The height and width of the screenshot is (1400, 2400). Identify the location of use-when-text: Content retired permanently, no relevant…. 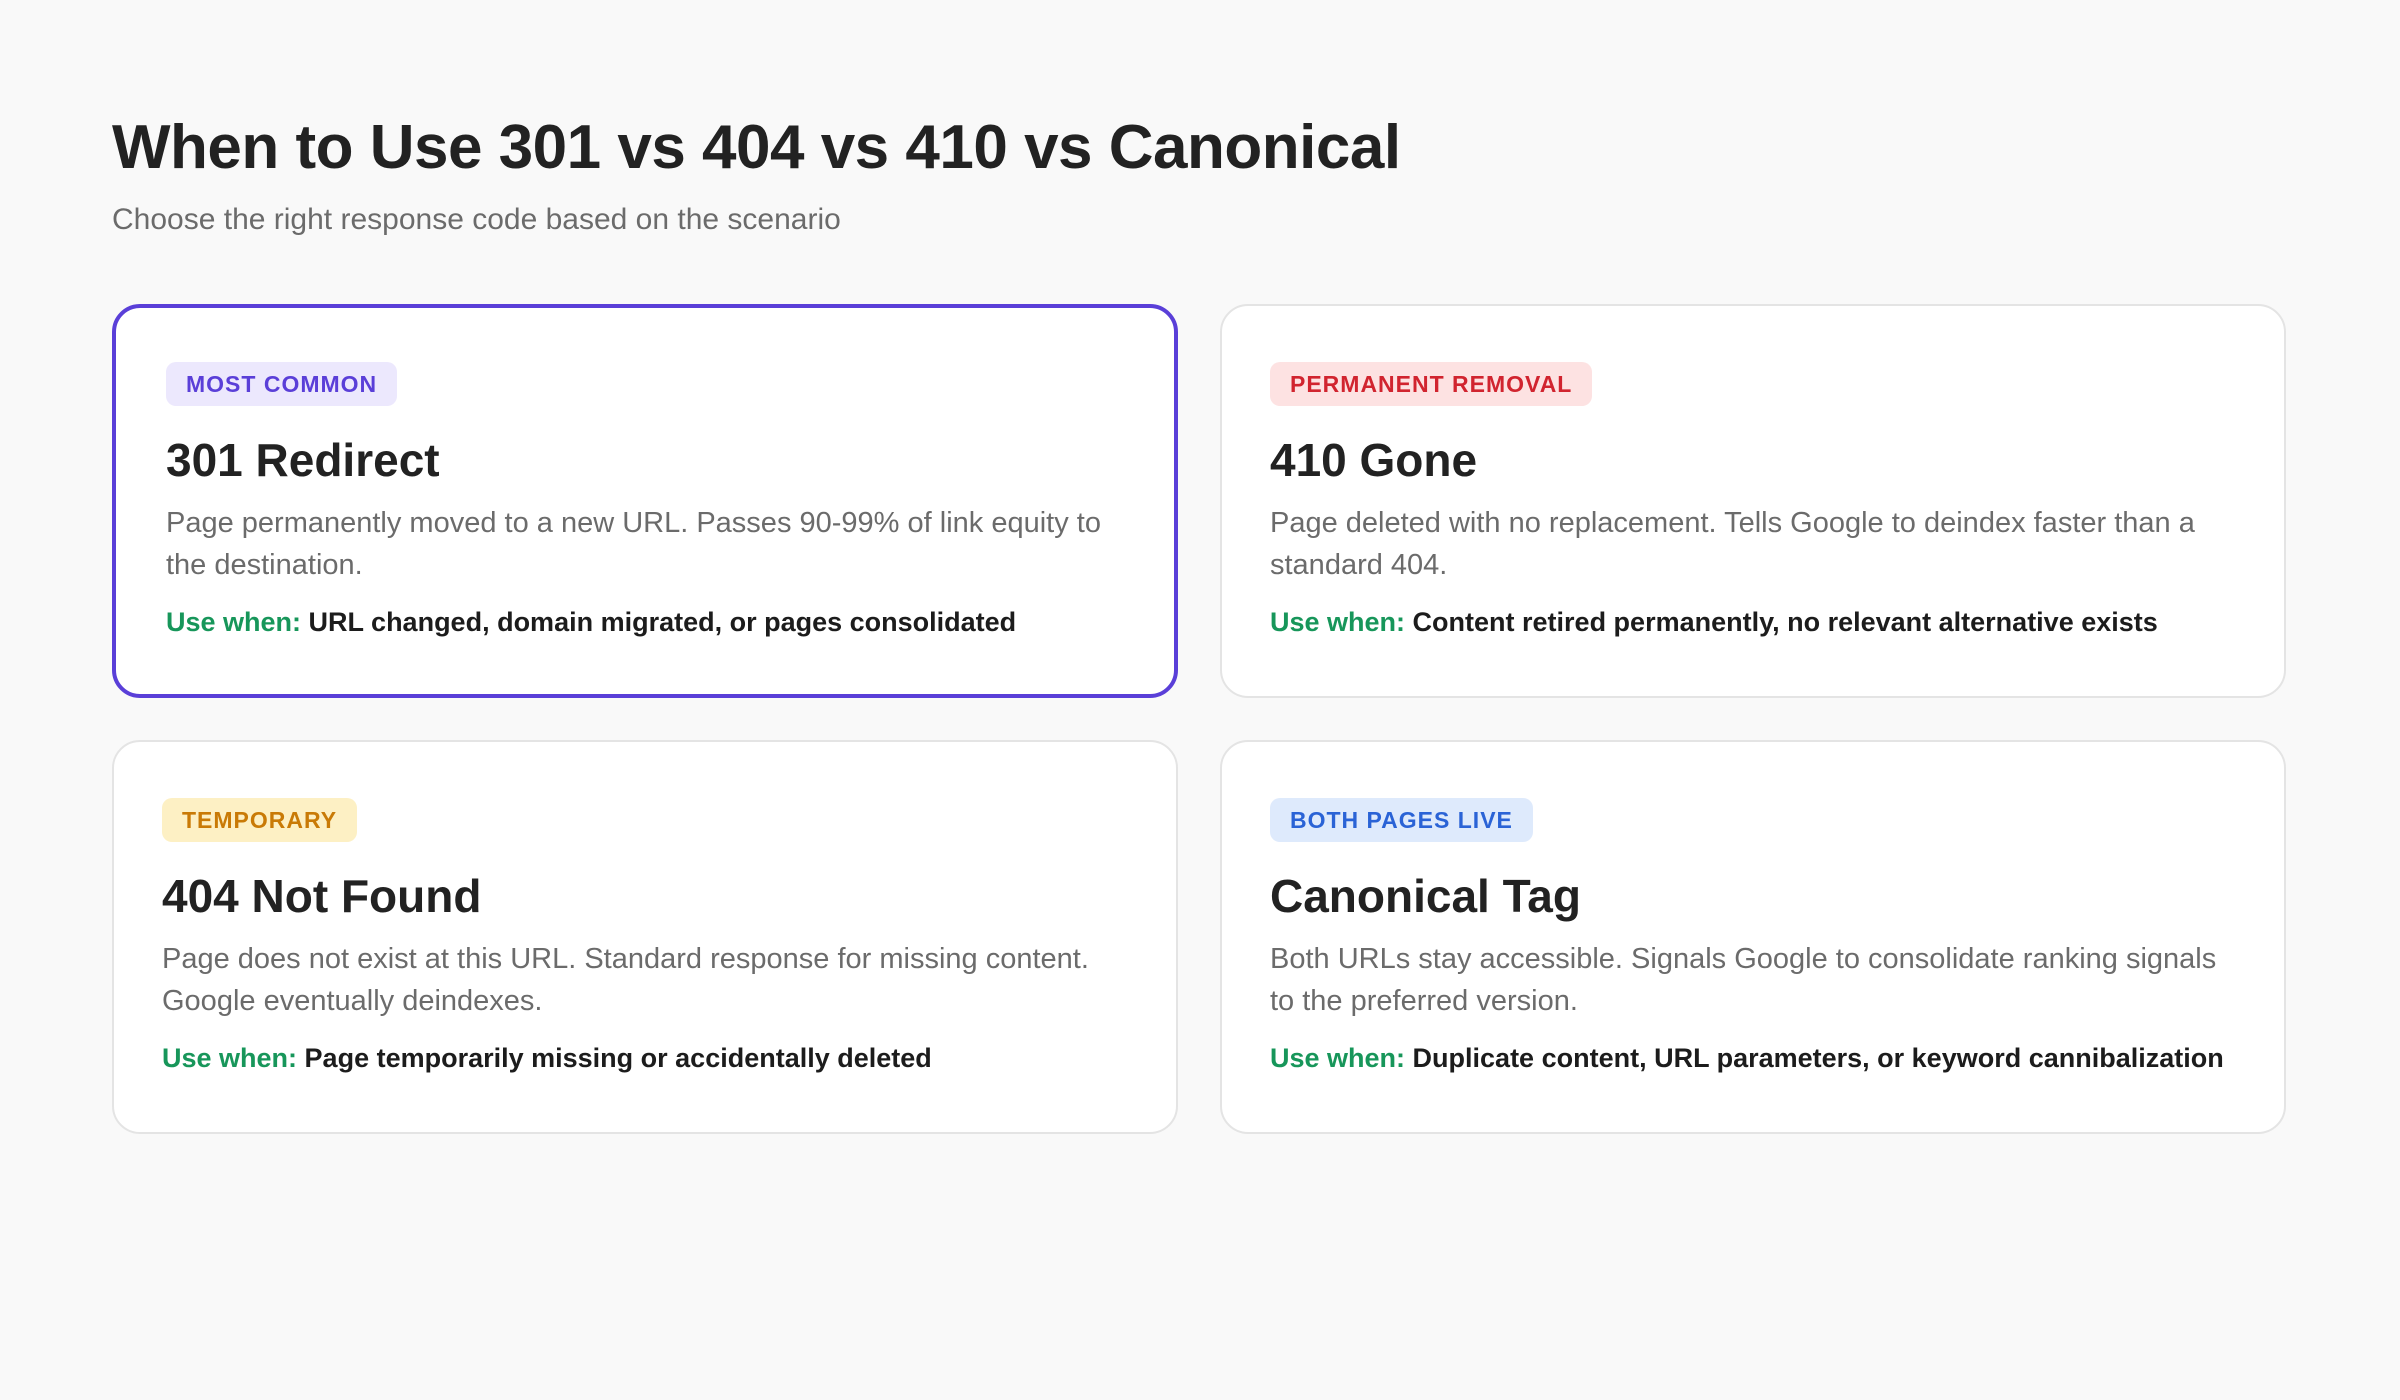
(1785, 622).